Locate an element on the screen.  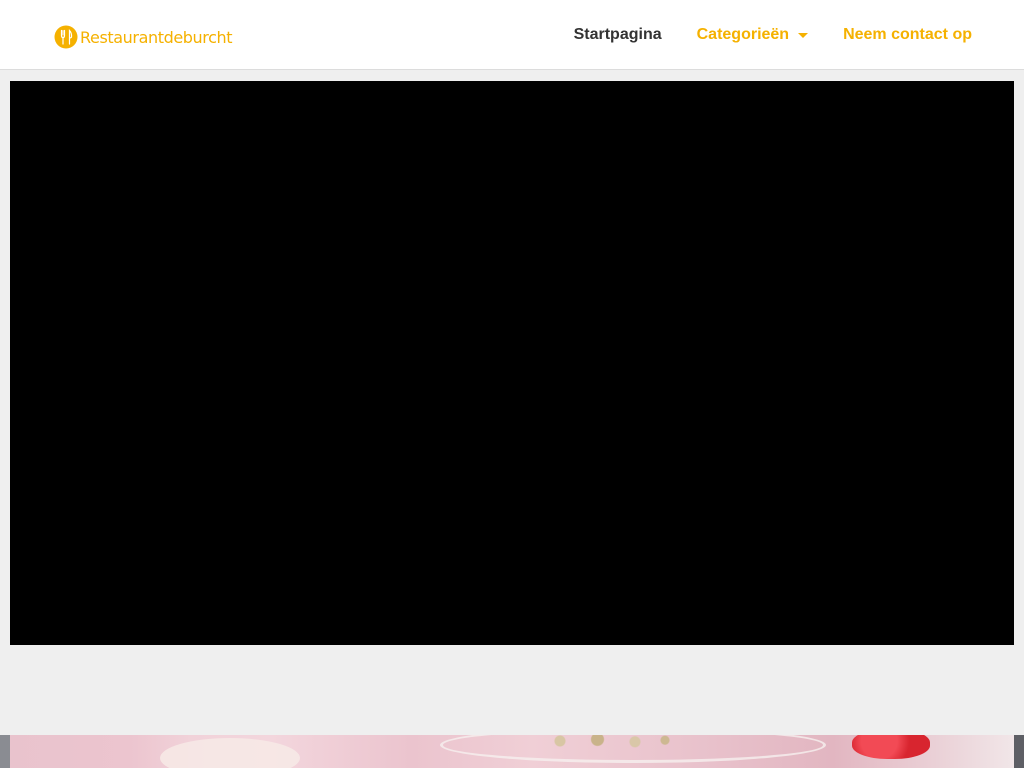
nav-categories-label: Categorieën is located at coordinates (743, 34).